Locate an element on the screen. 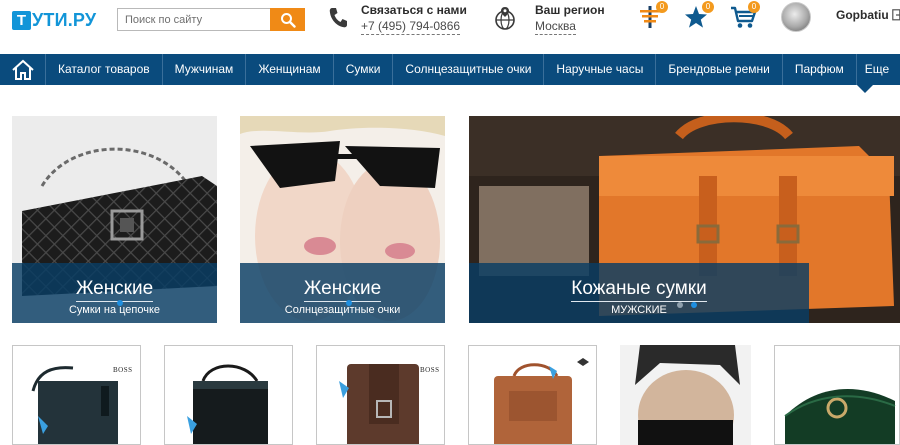 Image resolution: width=900 pixels, height=445 pixels. product-image-dark-messenger-bag is located at coordinates (74, 405).